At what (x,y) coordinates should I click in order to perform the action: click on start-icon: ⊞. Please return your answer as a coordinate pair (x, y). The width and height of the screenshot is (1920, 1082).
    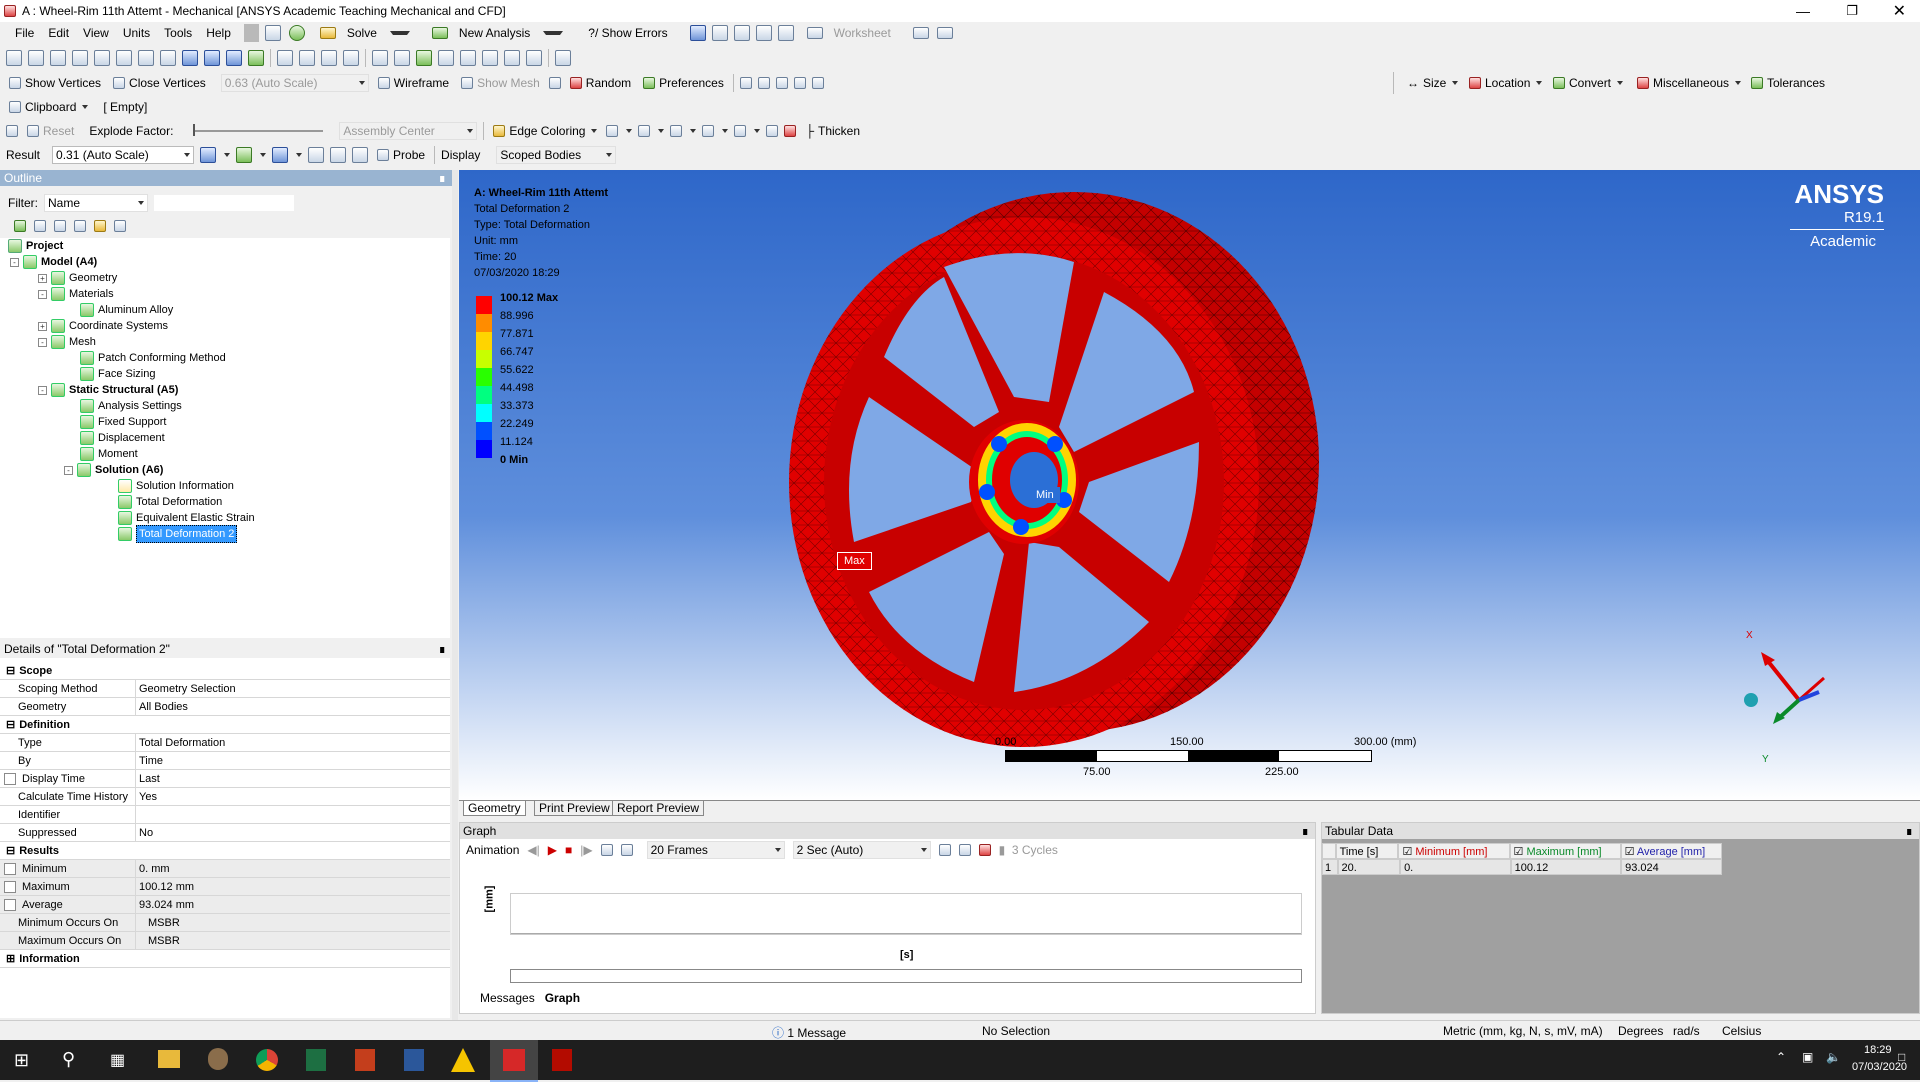
    Looking at the image, I should click on (21, 1060).